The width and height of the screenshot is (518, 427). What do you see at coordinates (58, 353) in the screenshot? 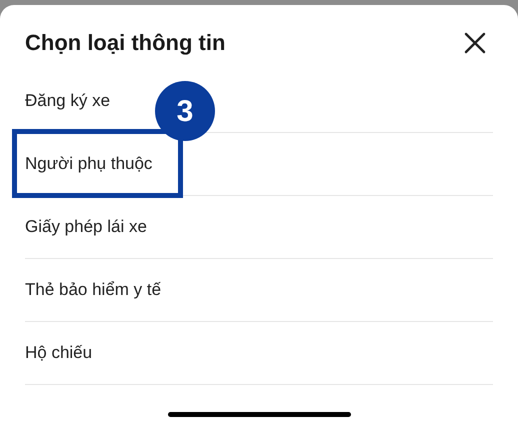
I see `list-item: Hộ chiếu` at bounding box center [58, 353].